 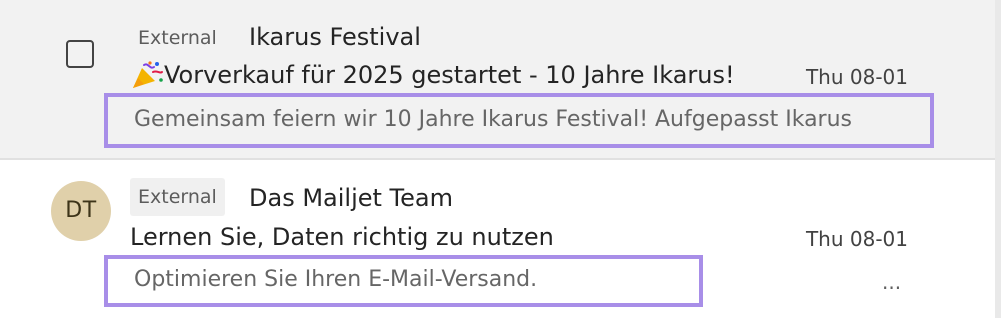 What do you see at coordinates (336, 279) in the screenshot?
I see `message-preview: Optimieren Sie Ihren E-Mail-Versand.` at bounding box center [336, 279].